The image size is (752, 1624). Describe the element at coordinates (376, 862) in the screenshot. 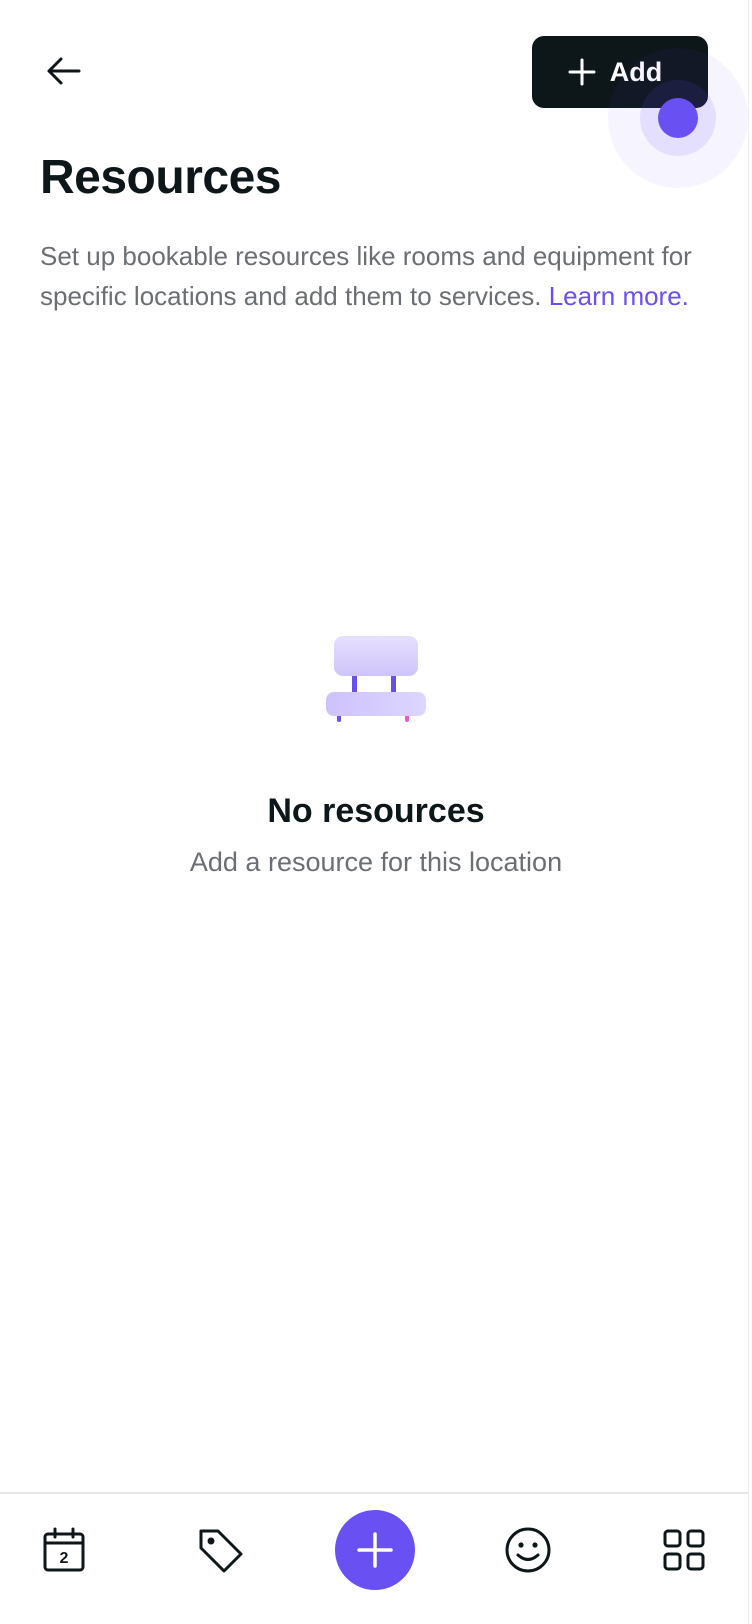

I see `empty-state-subtitle: Add a resource for this location` at that location.